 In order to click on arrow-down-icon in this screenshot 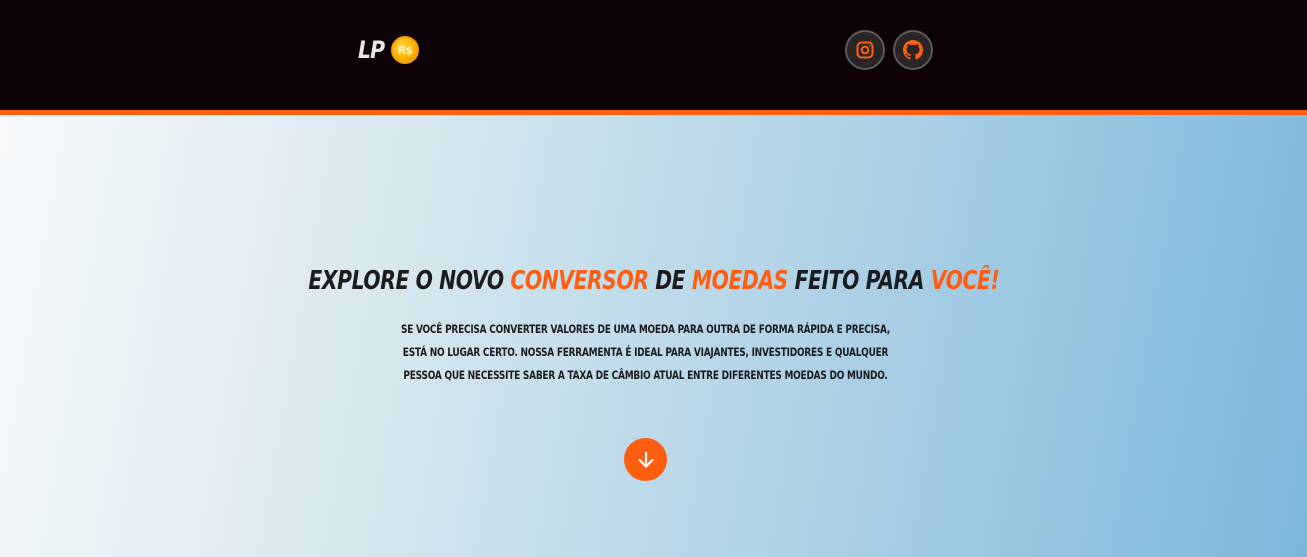, I will do `click(645, 459)`.